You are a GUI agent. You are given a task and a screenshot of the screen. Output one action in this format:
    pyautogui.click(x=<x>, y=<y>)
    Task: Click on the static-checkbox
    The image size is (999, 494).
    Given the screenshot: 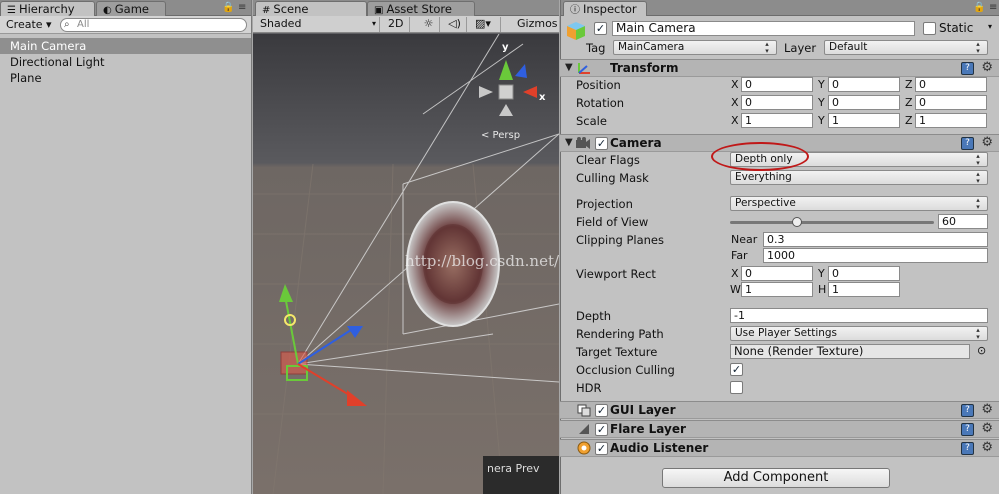 What is the action you would take?
    pyautogui.click(x=929, y=28)
    